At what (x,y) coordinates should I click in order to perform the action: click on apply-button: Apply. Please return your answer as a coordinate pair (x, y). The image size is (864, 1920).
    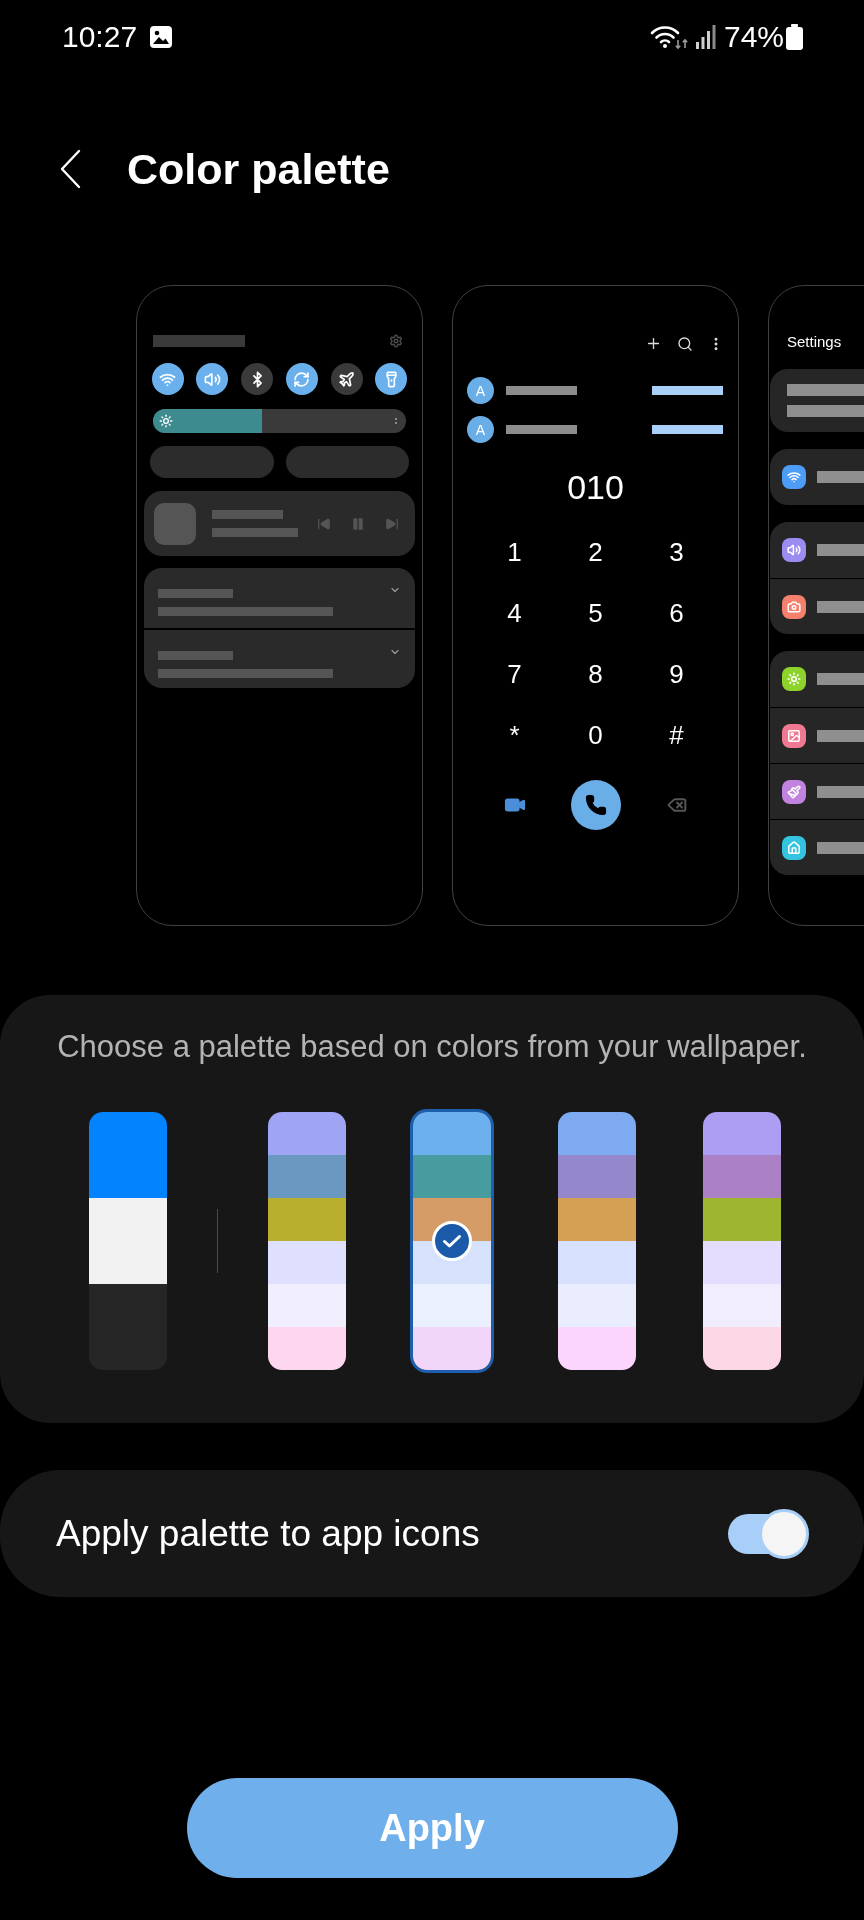
    Looking at the image, I should click on (432, 1828).